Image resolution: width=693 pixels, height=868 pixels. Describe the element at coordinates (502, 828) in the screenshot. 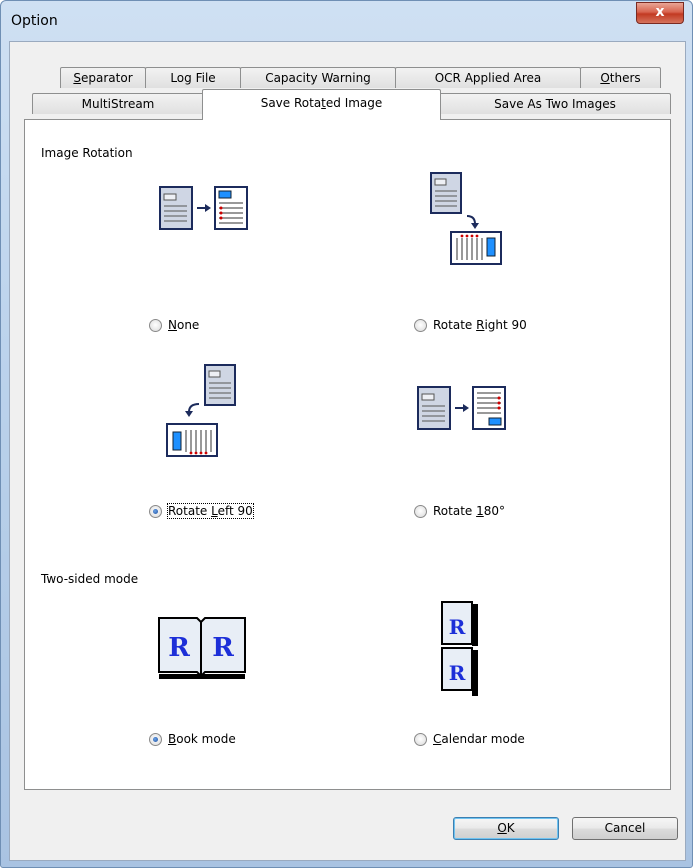

I see `ok-button-mnemonic: O` at that location.